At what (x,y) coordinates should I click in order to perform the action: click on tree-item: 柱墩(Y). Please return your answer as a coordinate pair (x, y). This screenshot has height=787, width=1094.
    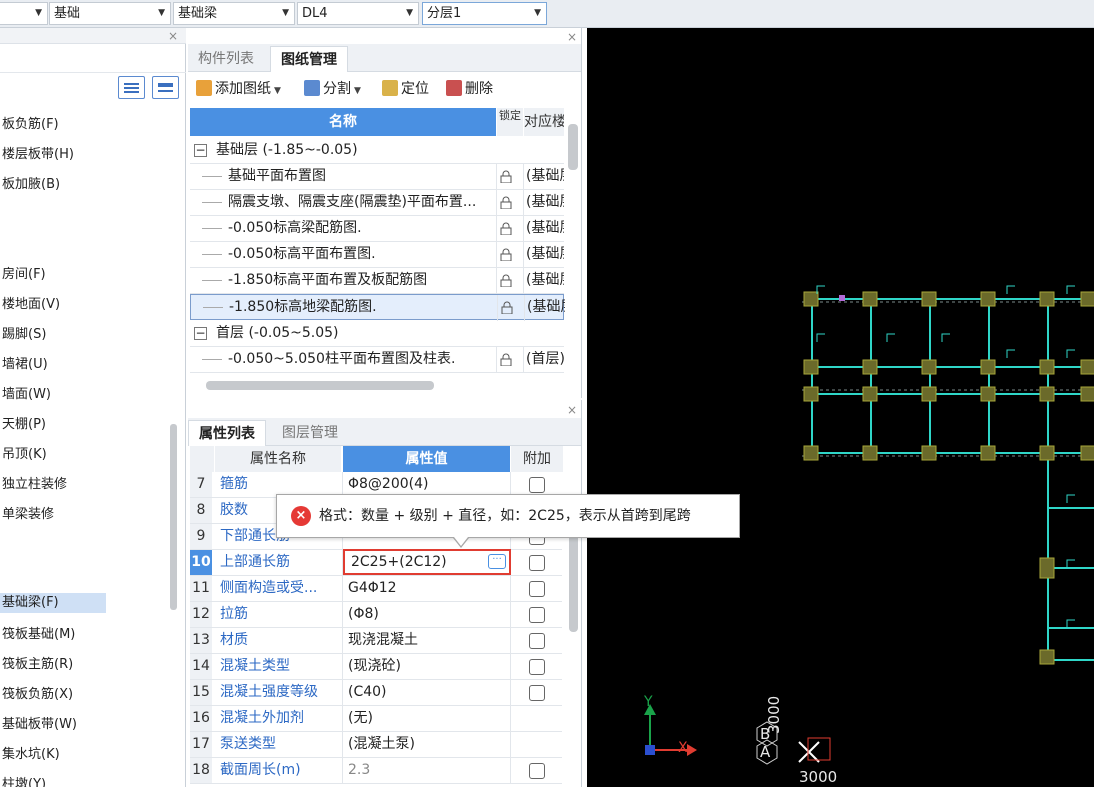
    Looking at the image, I should click on (24, 781).